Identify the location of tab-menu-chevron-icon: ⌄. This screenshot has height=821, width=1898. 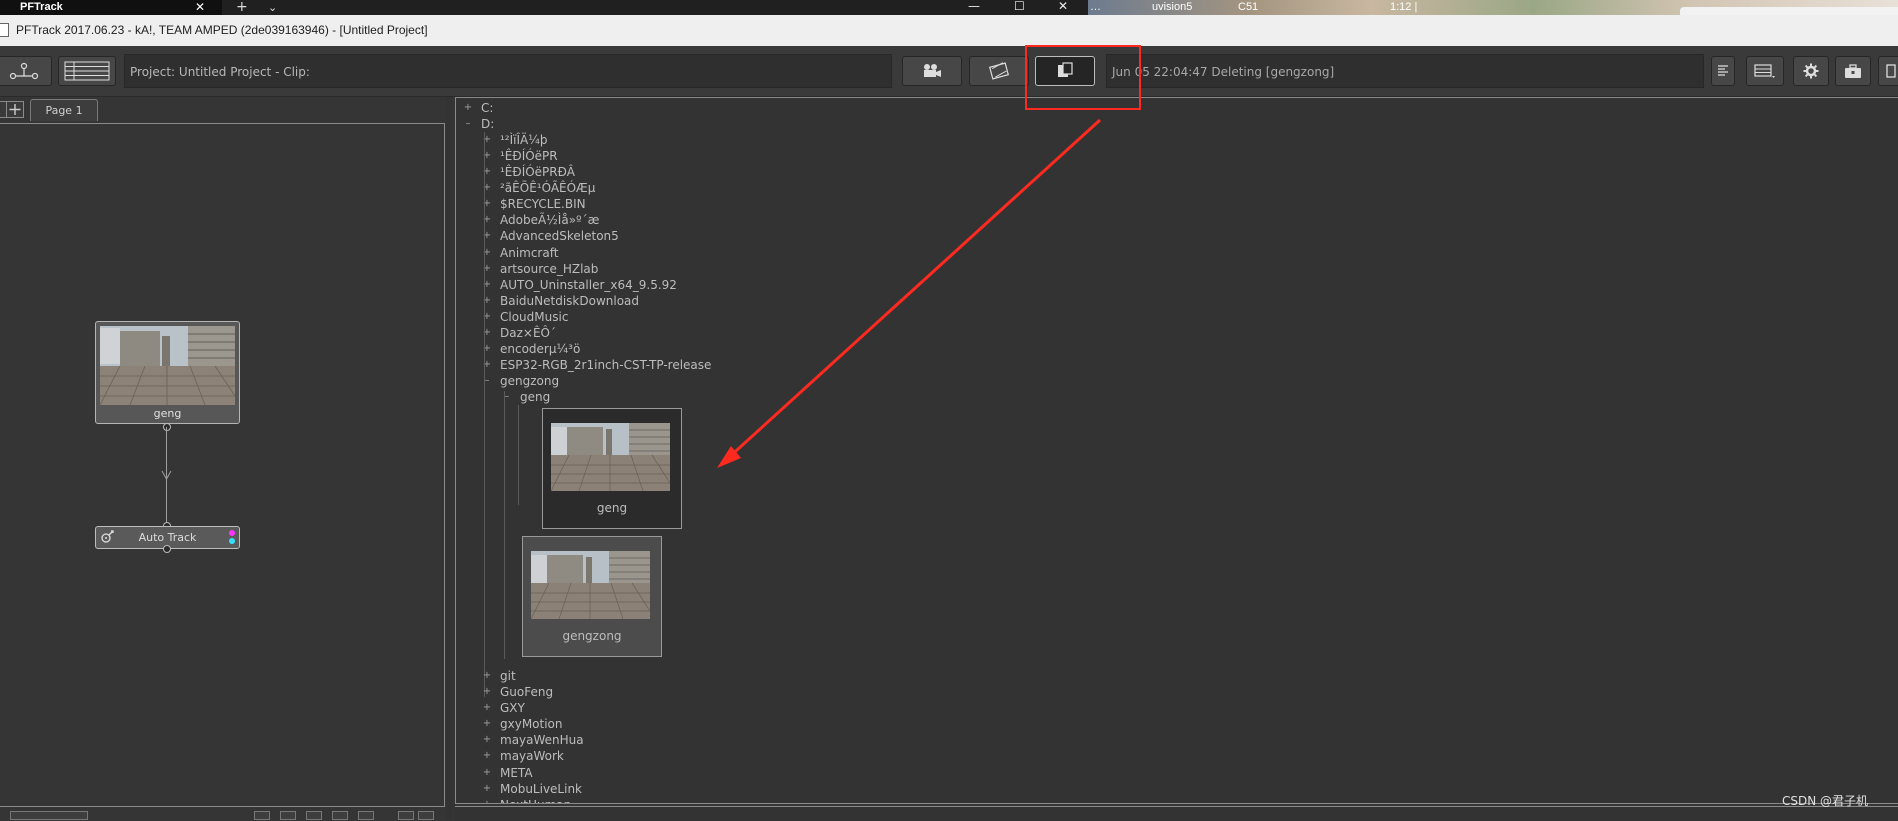
(272, 7).